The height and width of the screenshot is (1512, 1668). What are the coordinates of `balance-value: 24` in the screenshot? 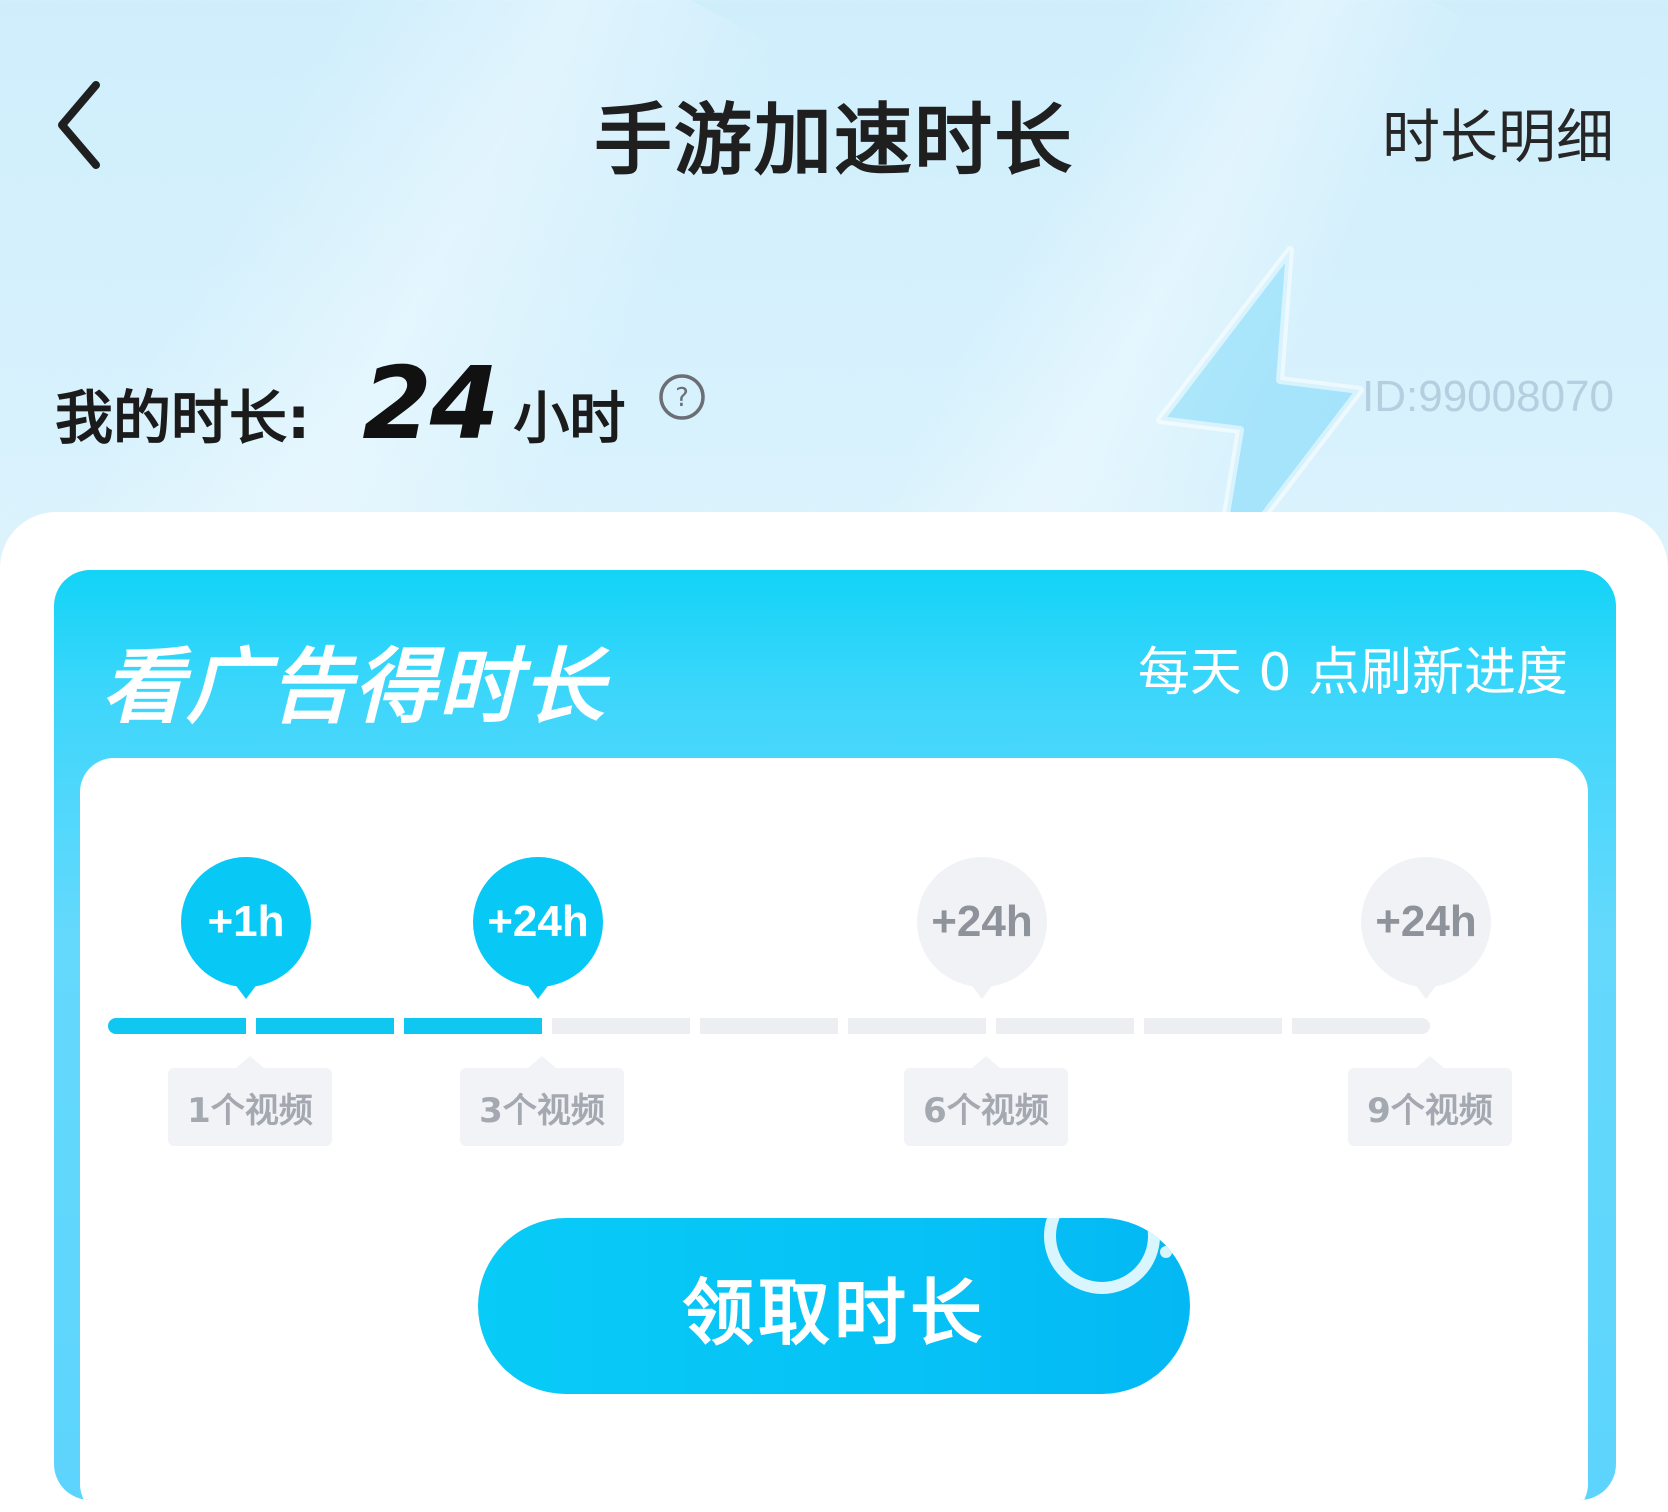 It's located at (430, 403).